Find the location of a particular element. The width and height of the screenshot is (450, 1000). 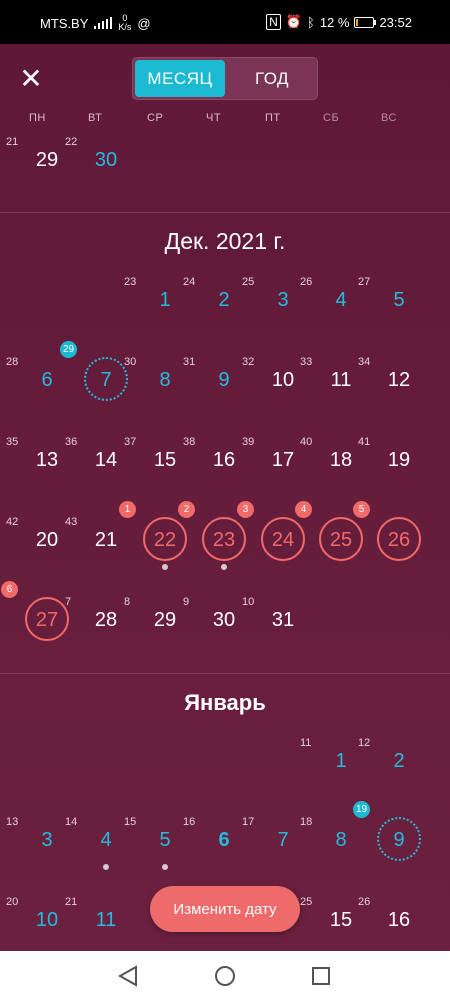

cycle-day-number: 43 is located at coordinates (71, 522).